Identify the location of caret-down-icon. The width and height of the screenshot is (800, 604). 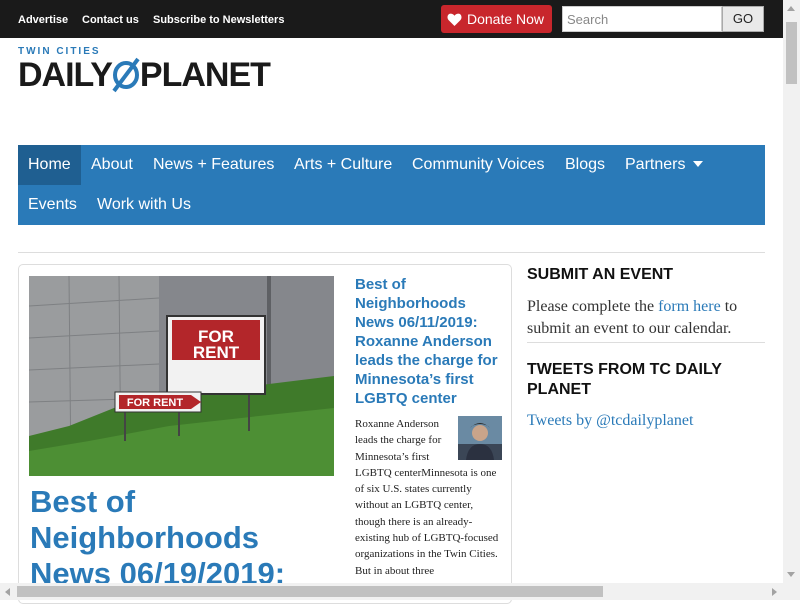
(698, 164).